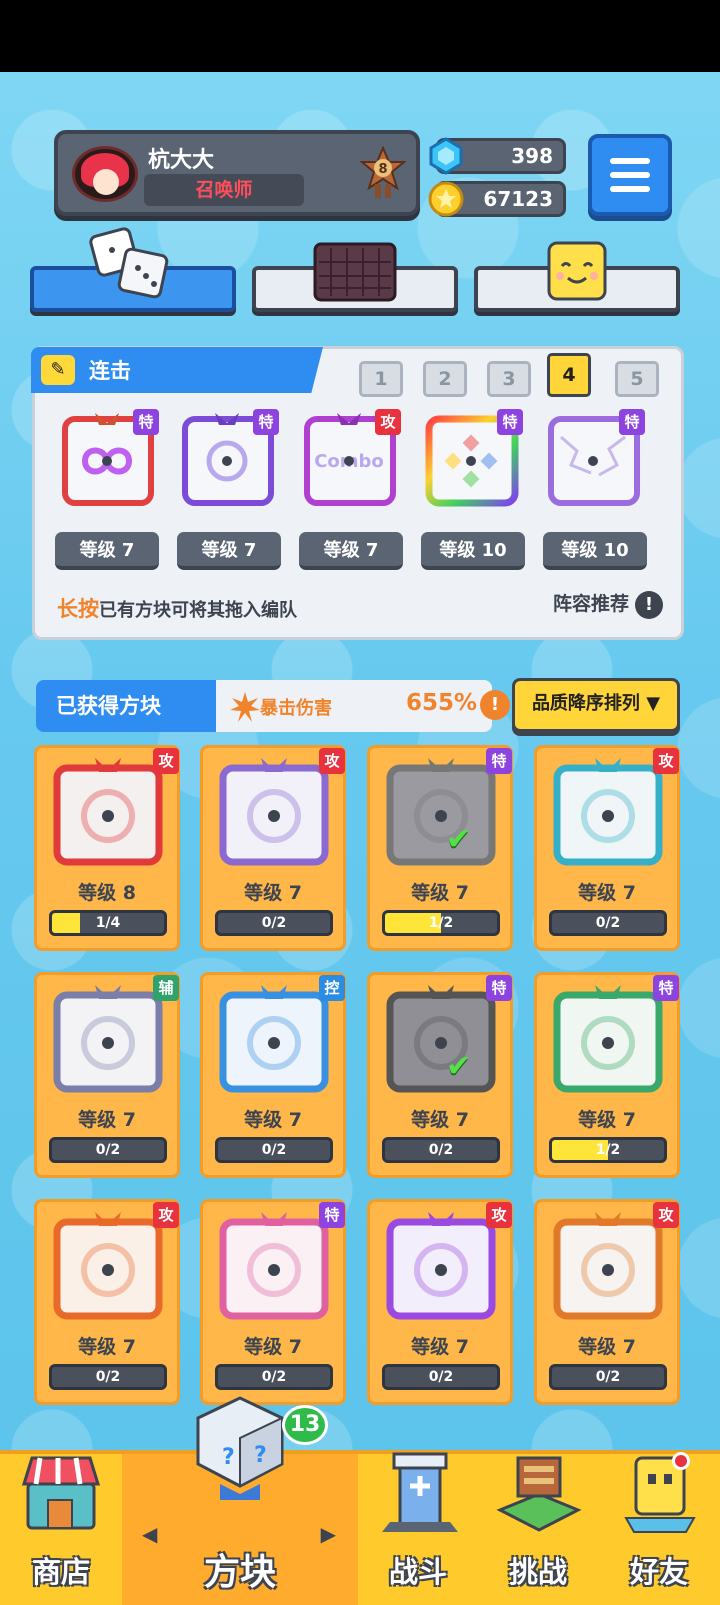  I want to click on recommend-label: 阵容推荐, so click(590, 604).